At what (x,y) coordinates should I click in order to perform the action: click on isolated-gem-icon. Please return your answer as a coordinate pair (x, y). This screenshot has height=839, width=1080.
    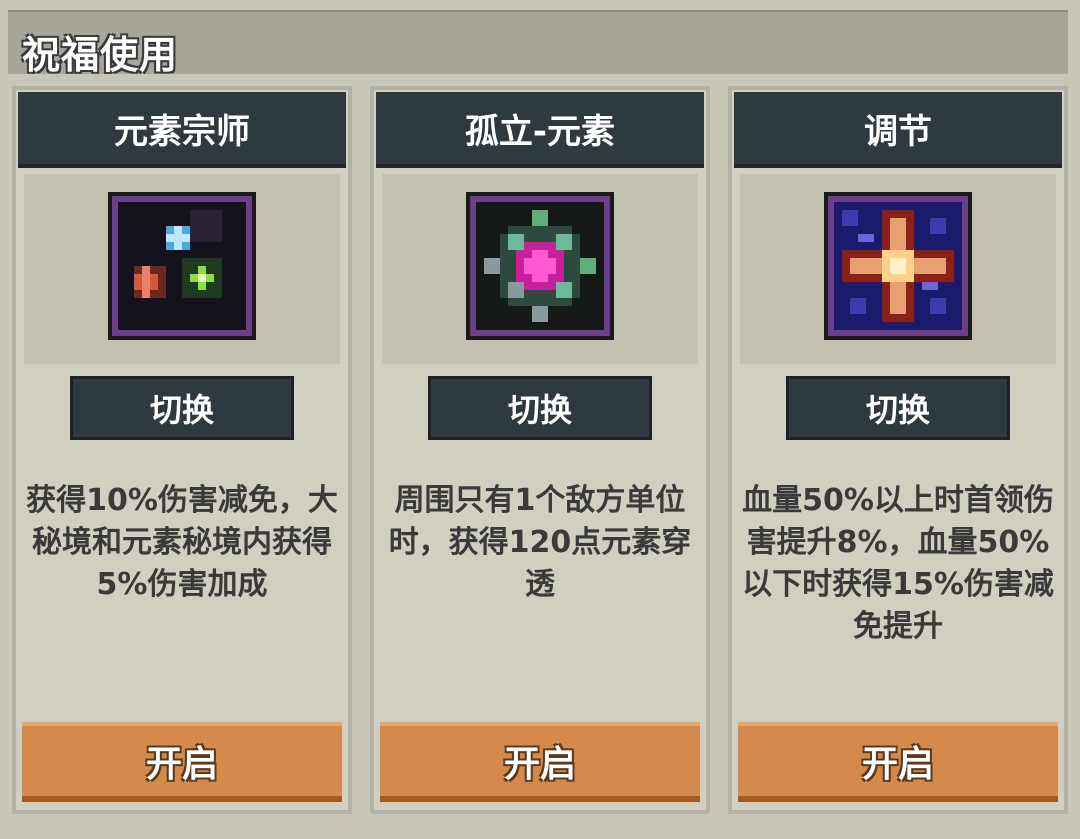
    Looking at the image, I should click on (540, 266).